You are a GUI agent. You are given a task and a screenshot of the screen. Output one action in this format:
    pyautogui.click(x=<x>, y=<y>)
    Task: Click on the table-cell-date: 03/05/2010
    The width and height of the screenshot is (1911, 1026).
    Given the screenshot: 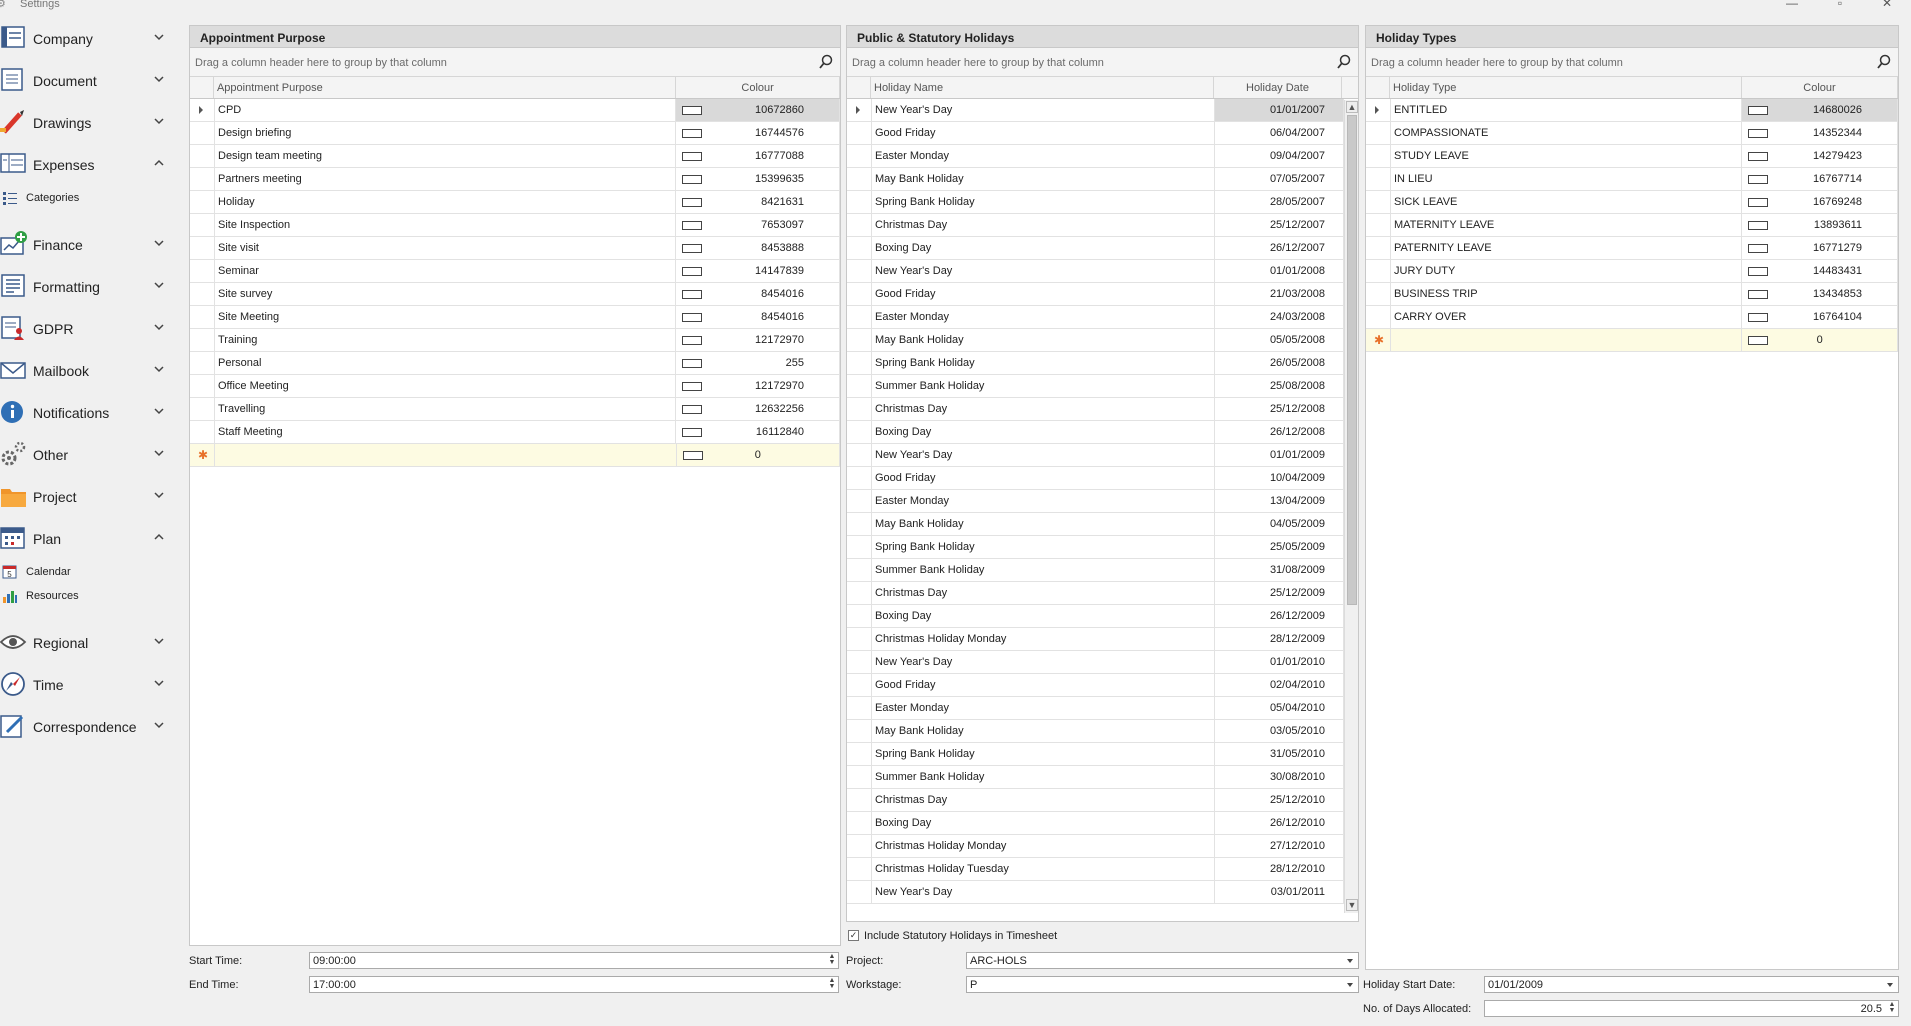 What is the action you would take?
    pyautogui.click(x=1279, y=731)
    